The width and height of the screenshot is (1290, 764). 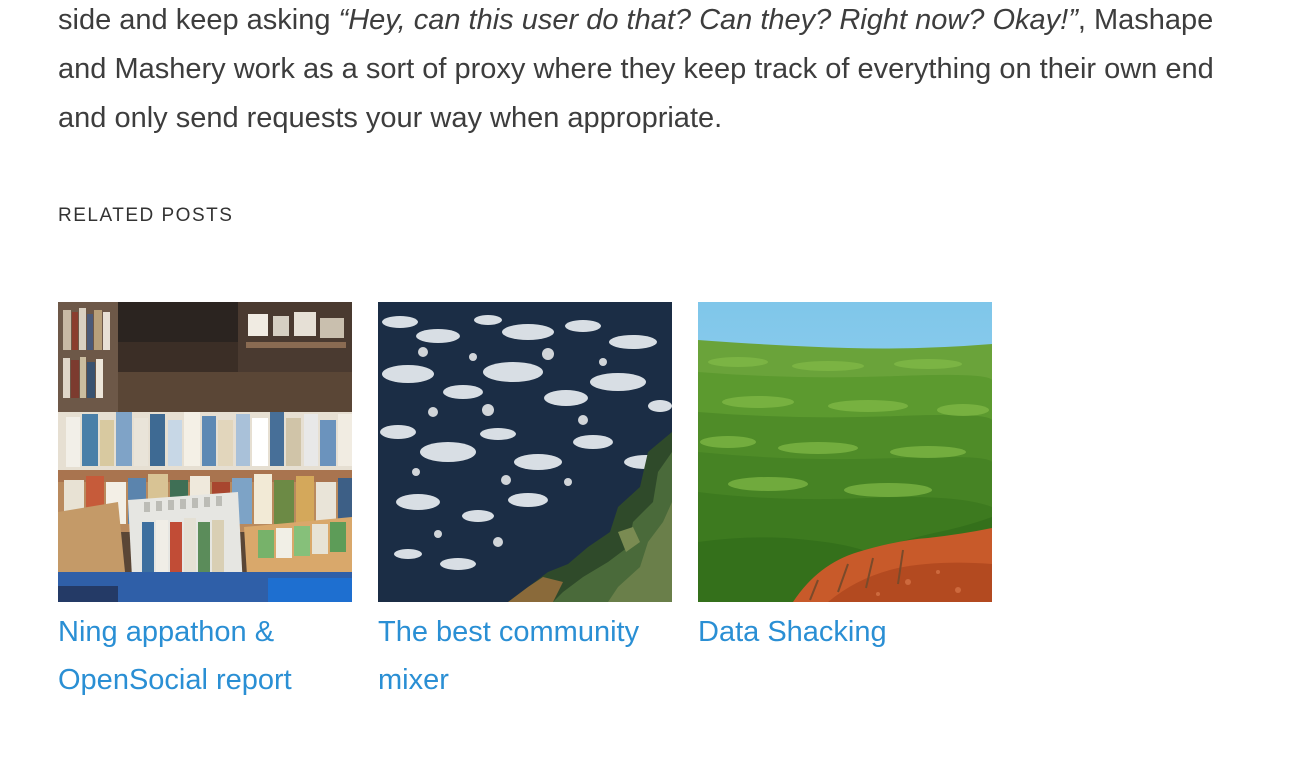 What do you see at coordinates (525, 656) in the screenshot?
I see `related-post-title: The best community mixer` at bounding box center [525, 656].